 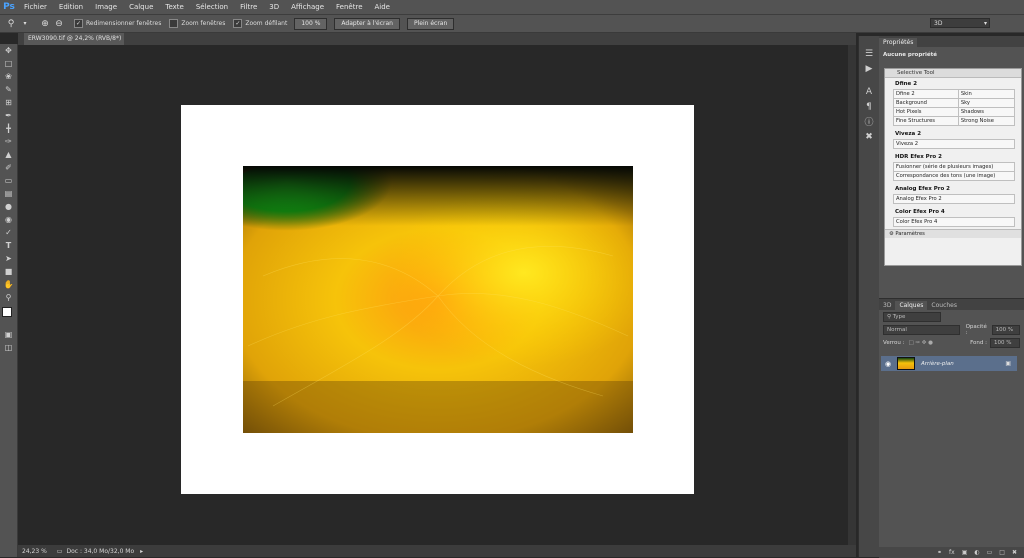 I want to click on sky-button: Sky, so click(x=986, y=103).